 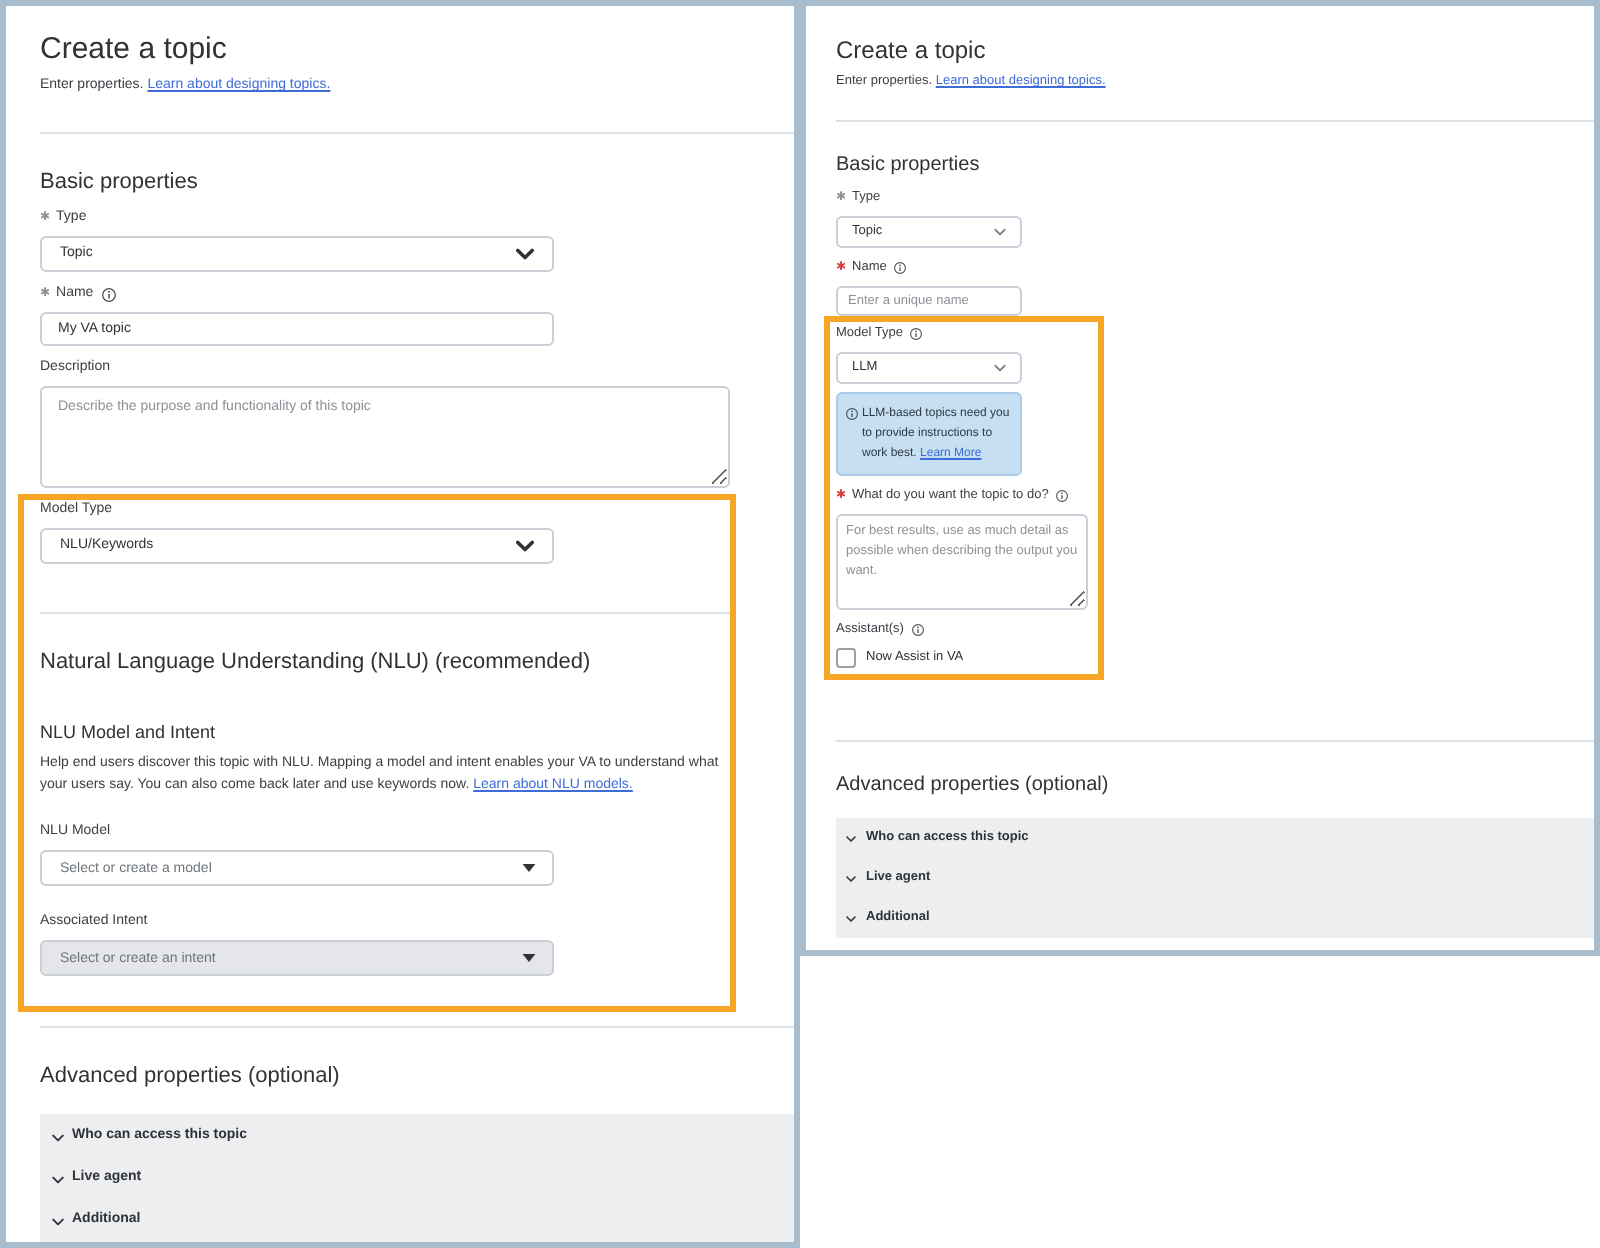 I want to click on section-heading: Natural Language Understanding (NLU) (recommended), so click(x=316, y=662).